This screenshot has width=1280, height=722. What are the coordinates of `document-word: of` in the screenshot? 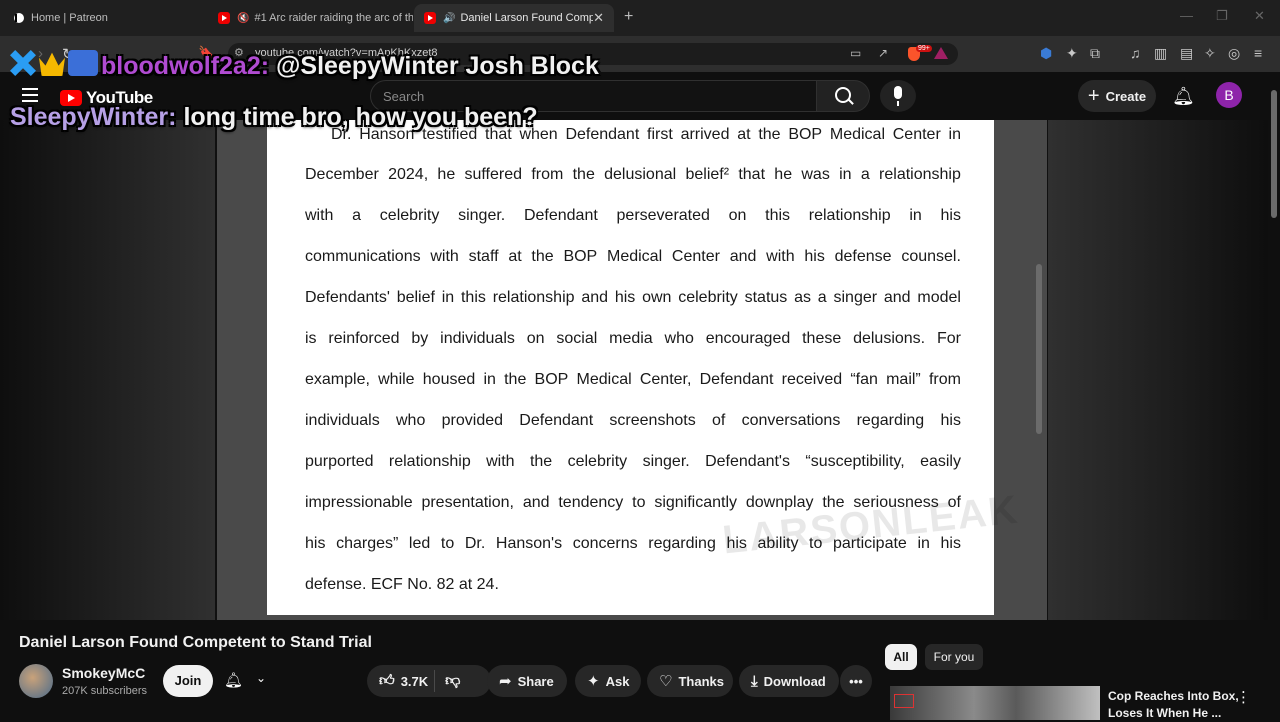 It's located at (718, 420).